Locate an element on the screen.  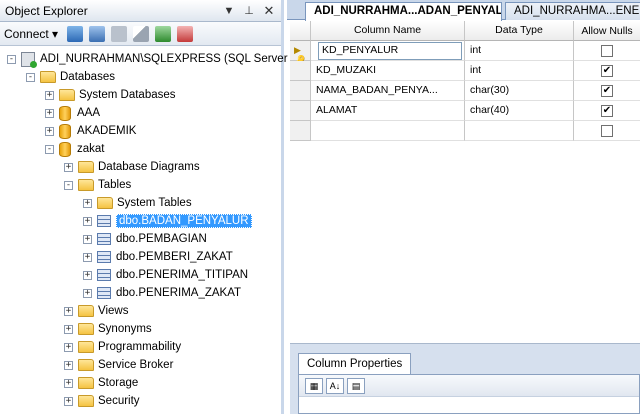
refresh-icon is located at coordinates (163, 33).